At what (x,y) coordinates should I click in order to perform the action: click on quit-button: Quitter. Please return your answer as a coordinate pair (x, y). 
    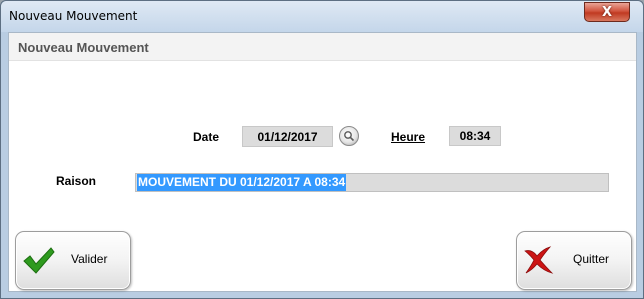
    Looking at the image, I should click on (574, 260).